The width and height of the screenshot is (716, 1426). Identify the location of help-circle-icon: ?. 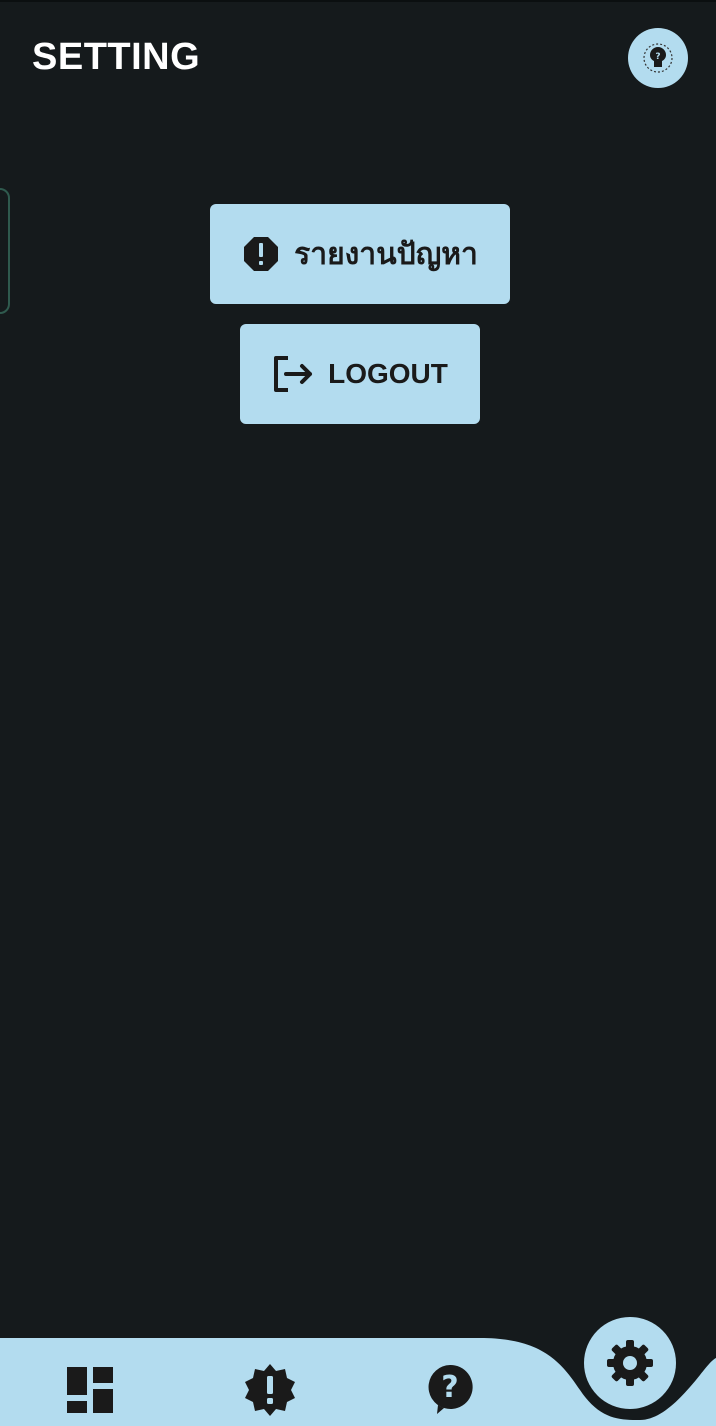
(450, 1390).